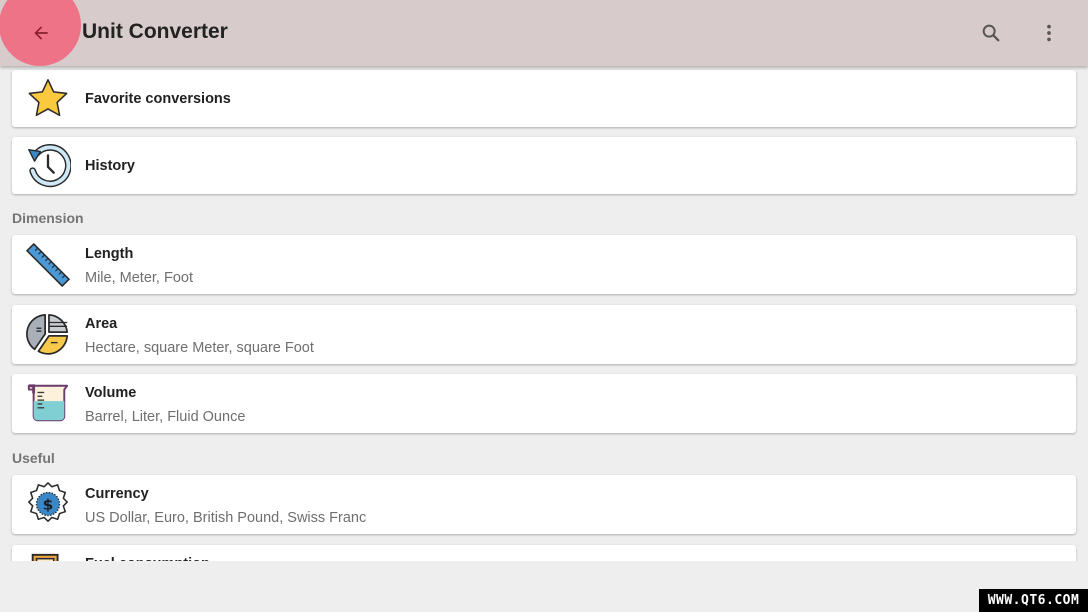  I want to click on item-subtitle: Hectare, square Meter, square Foot, so click(199, 348).